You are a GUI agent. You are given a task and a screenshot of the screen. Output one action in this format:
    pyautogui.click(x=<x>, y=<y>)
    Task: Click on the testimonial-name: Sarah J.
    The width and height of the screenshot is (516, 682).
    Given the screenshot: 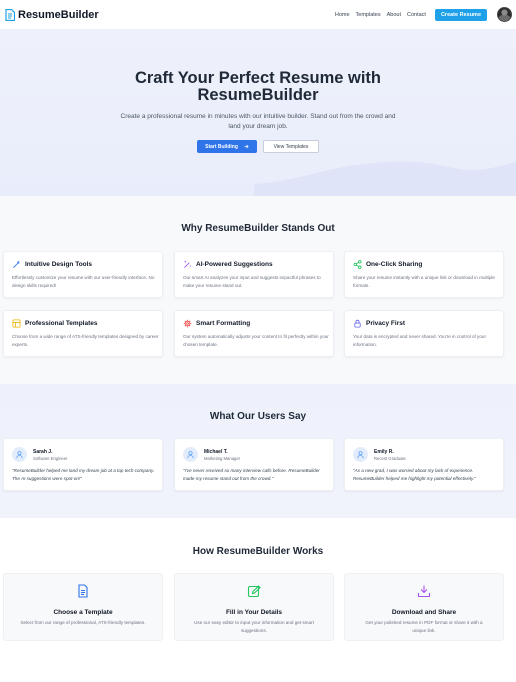 What is the action you would take?
    pyautogui.click(x=43, y=451)
    